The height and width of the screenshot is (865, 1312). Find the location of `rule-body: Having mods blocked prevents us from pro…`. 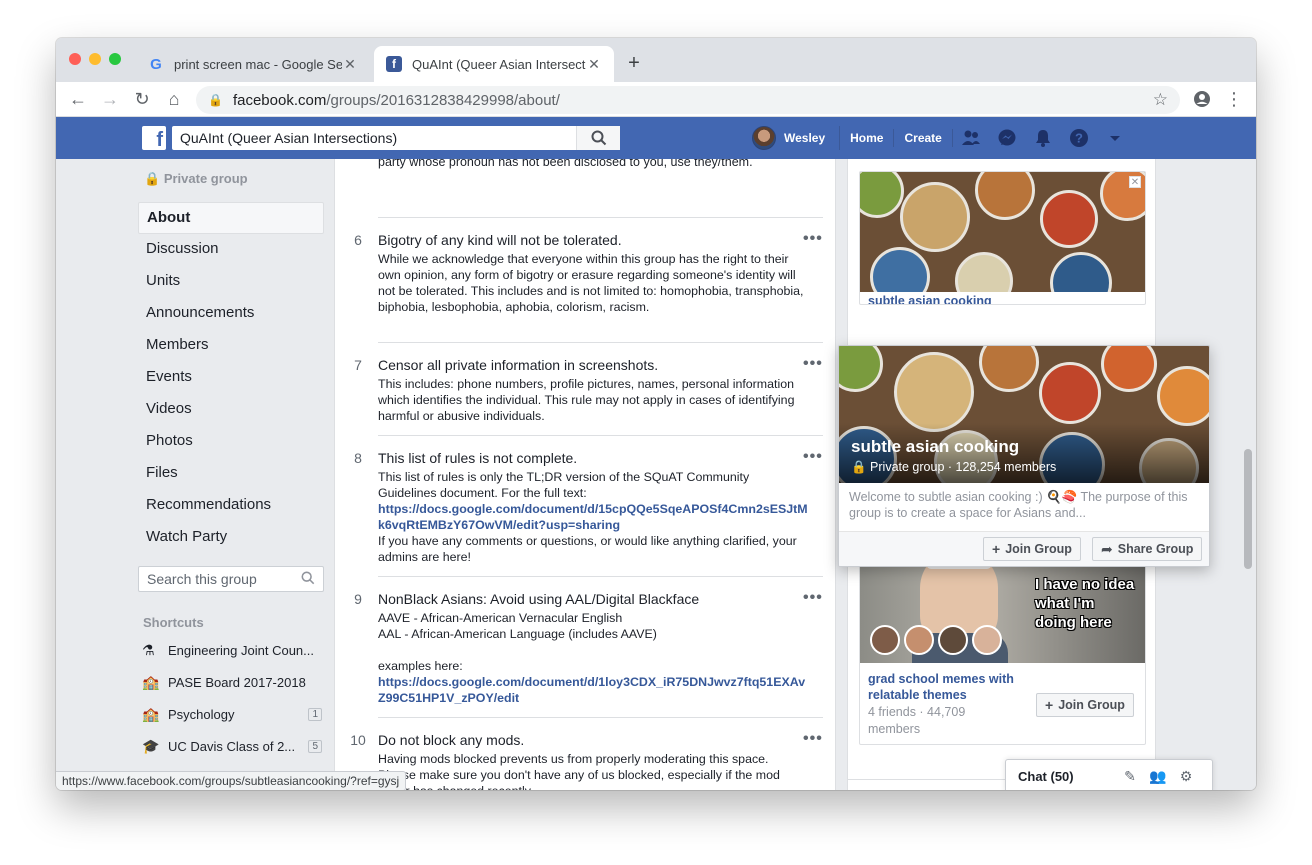

rule-body: Having mods blocked prevents us from pro… is located at coordinates (579, 771).